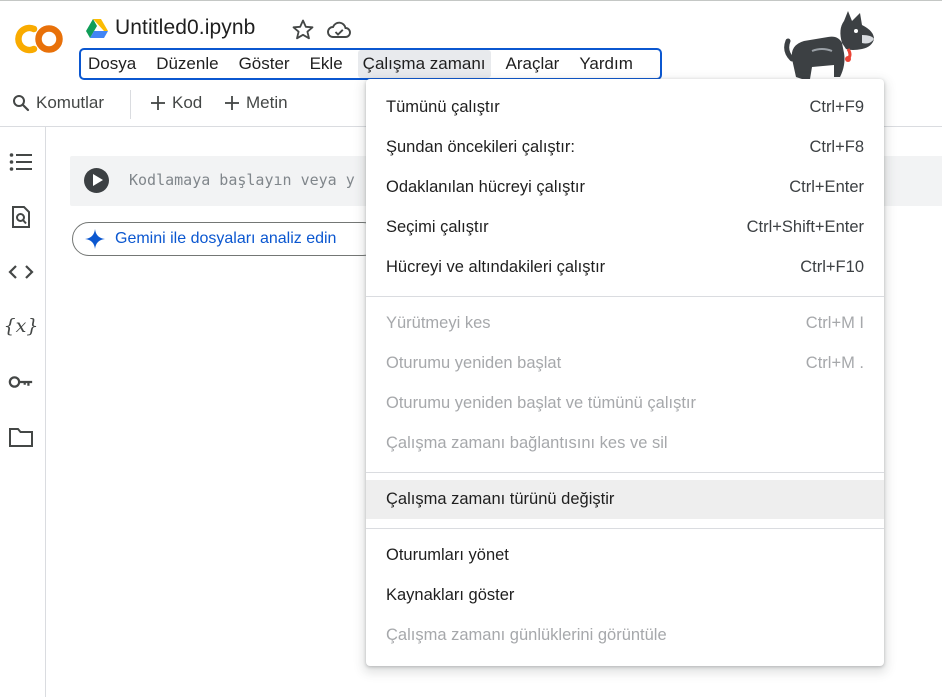  I want to click on files-button, so click(21, 437).